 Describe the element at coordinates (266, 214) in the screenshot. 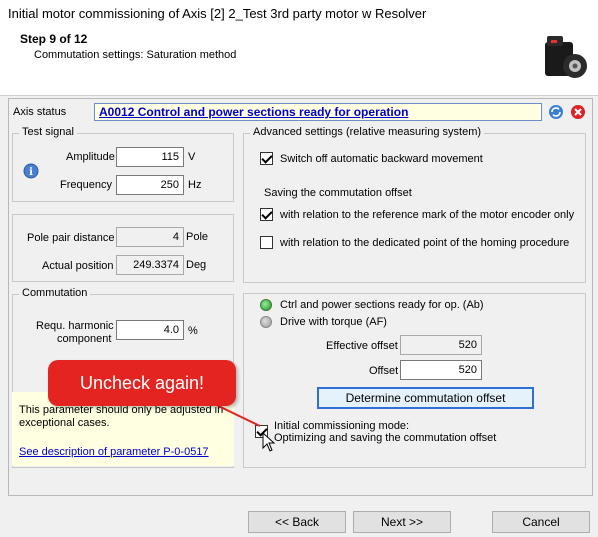

I see `ref-mark-checkbox` at that location.